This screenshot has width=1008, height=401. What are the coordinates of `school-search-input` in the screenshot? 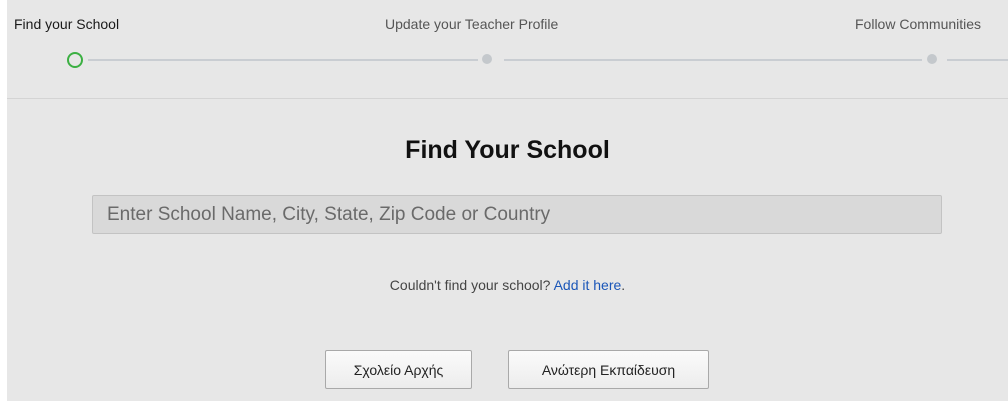 It's located at (517, 214).